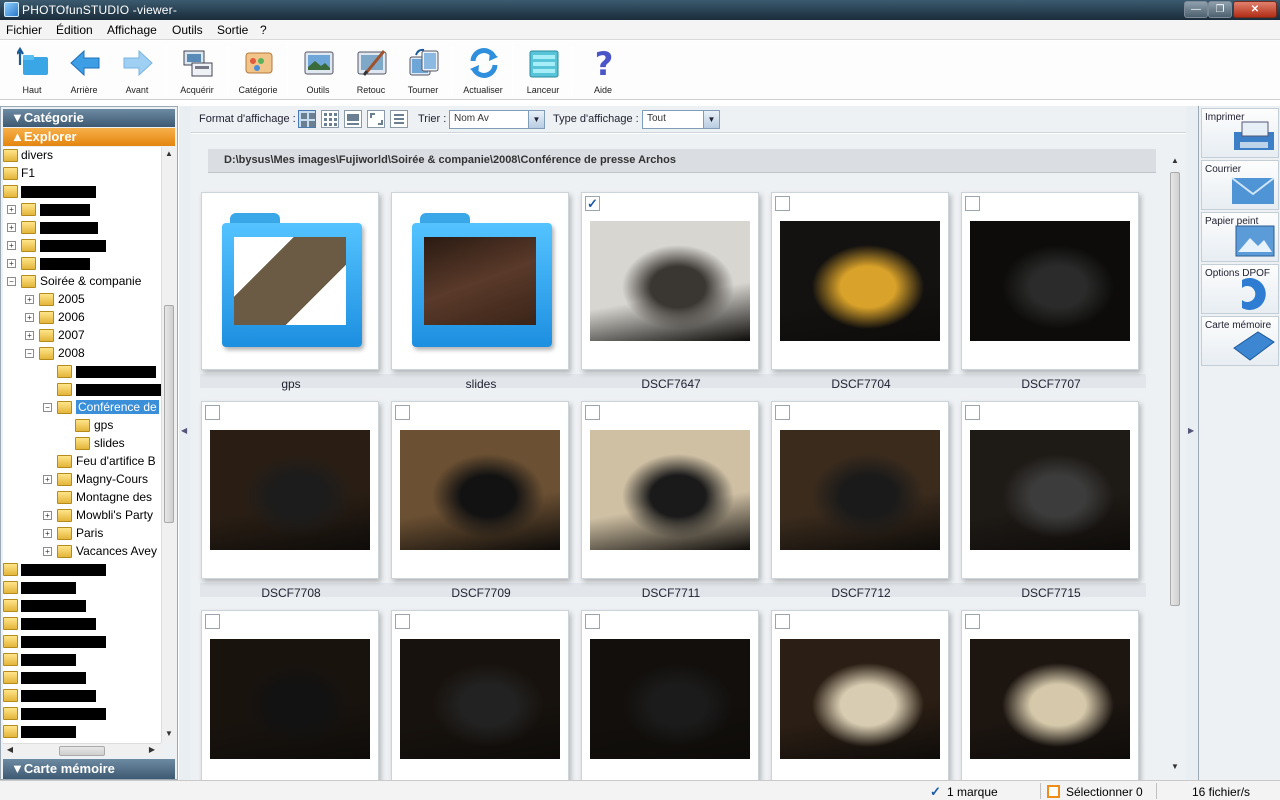 Image resolution: width=1280 pixels, height=800 pixels. What do you see at coordinates (1196, 9) in the screenshot?
I see `minimize-button: —` at bounding box center [1196, 9].